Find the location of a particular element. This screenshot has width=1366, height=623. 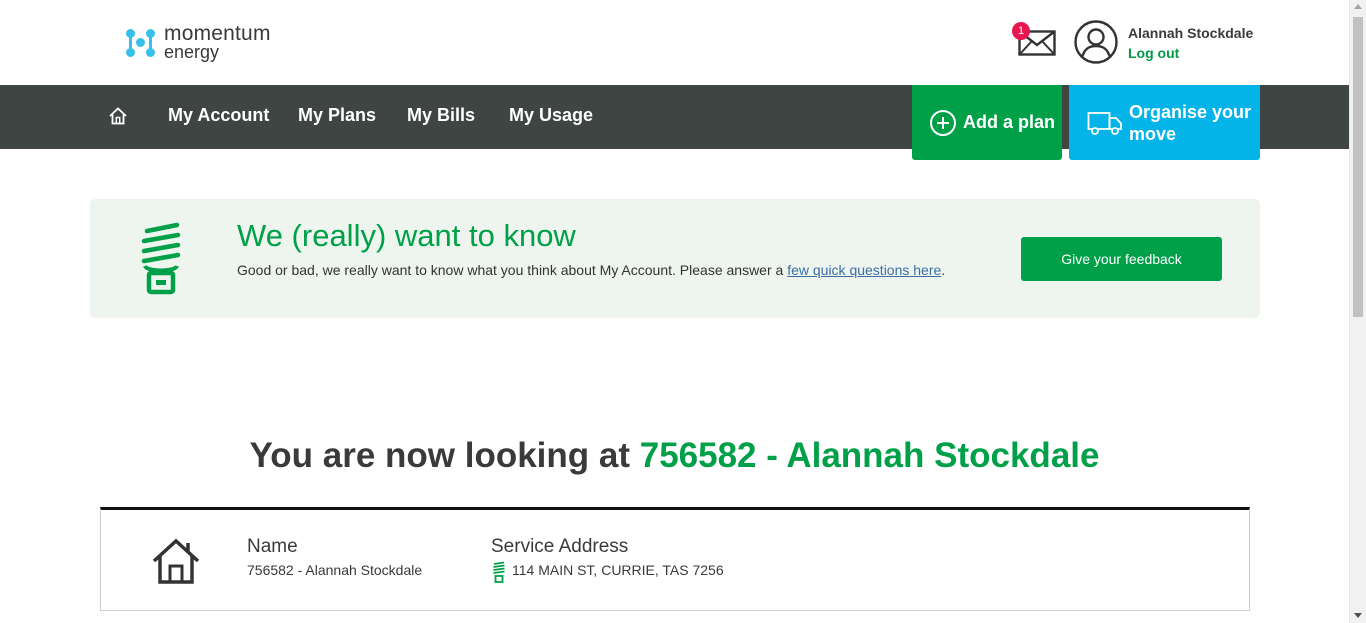

service-address-value: 114 MAIN ST, CURRIE, TAS 7256 is located at coordinates (618, 570).